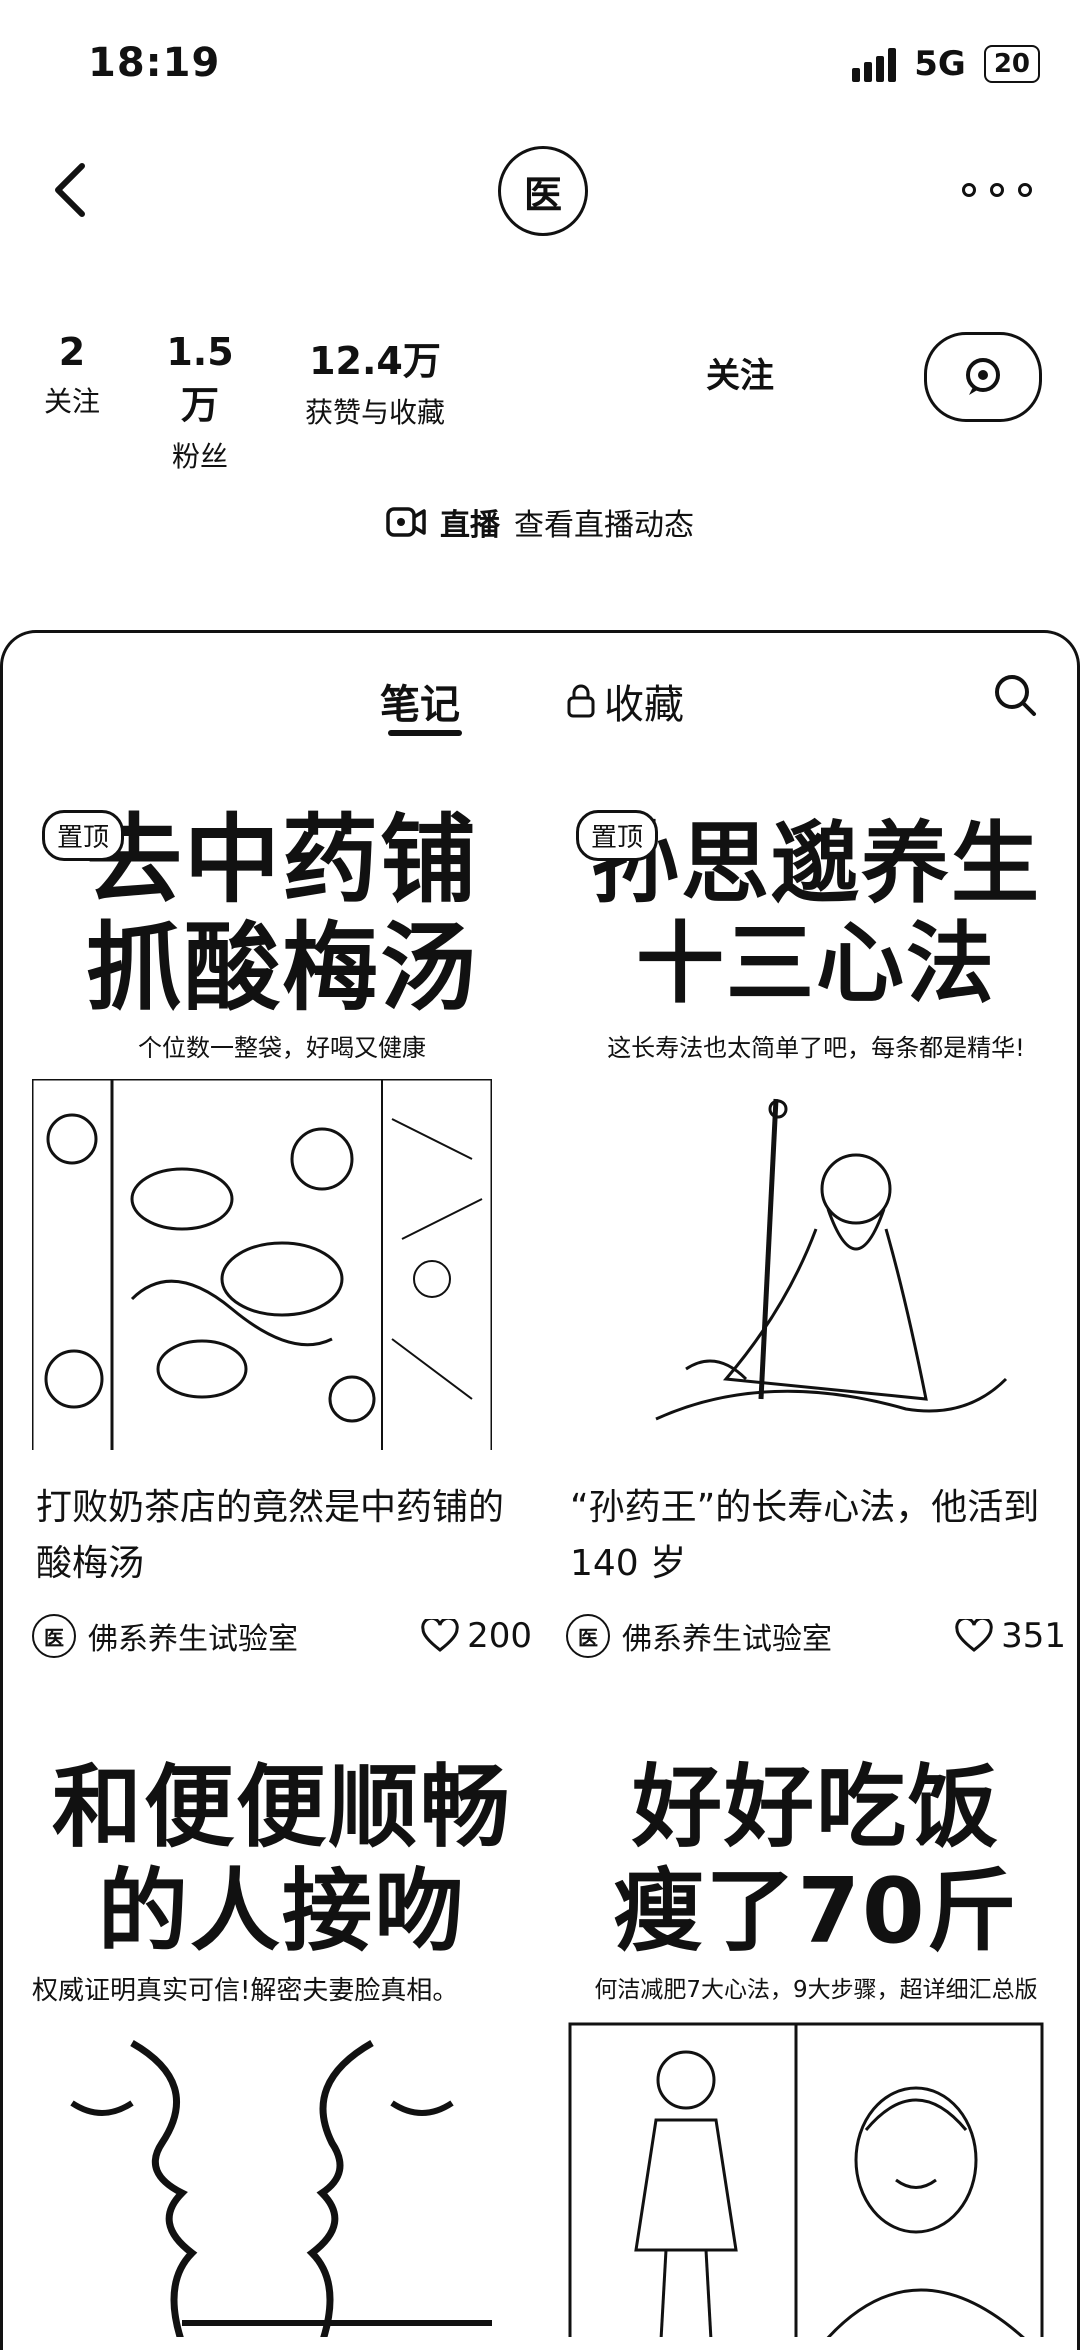 The width and height of the screenshot is (1080, 2350). I want to click on note-meta: 医 佛系养生试验室 200, so click(282, 1636).